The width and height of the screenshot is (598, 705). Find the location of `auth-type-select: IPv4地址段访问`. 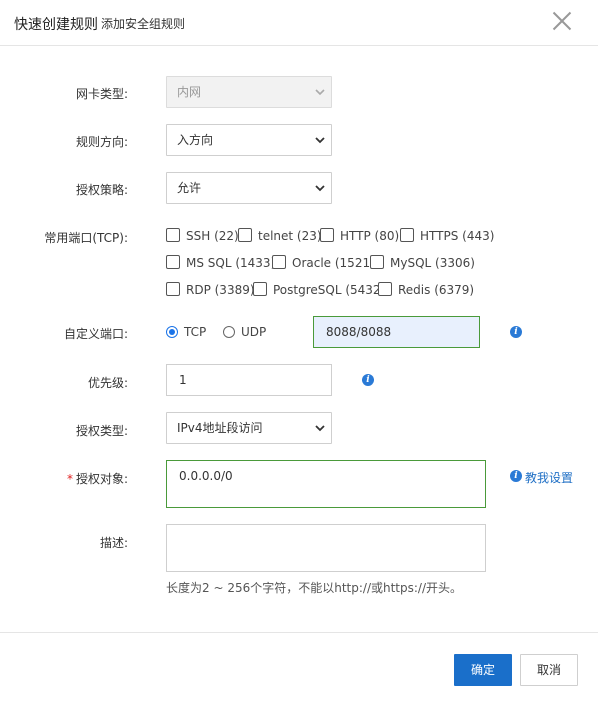

auth-type-select: IPv4地址段访问 is located at coordinates (249, 428).